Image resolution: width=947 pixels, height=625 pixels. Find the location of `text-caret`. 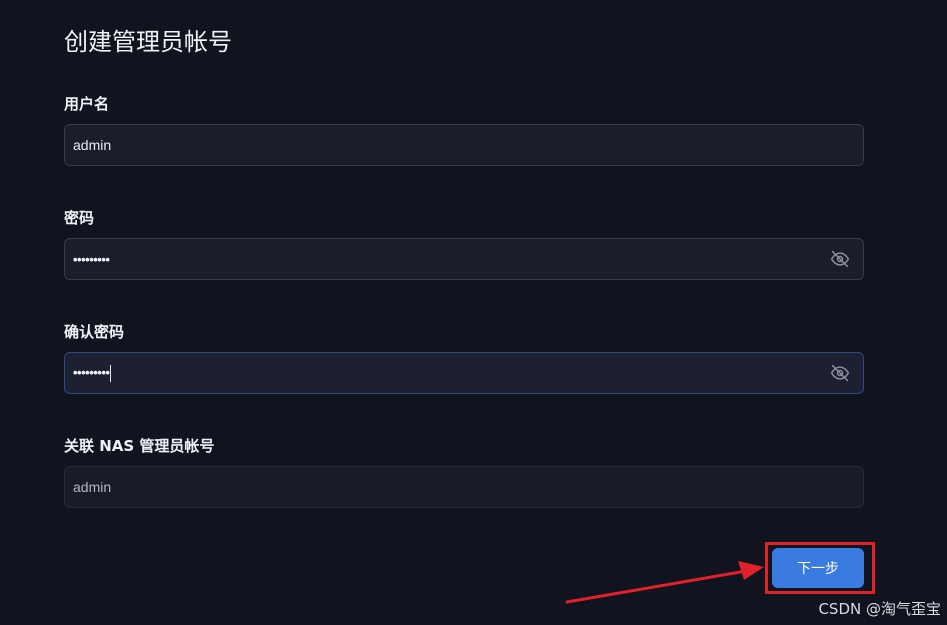

text-caret is located at coordinates (111, 373).